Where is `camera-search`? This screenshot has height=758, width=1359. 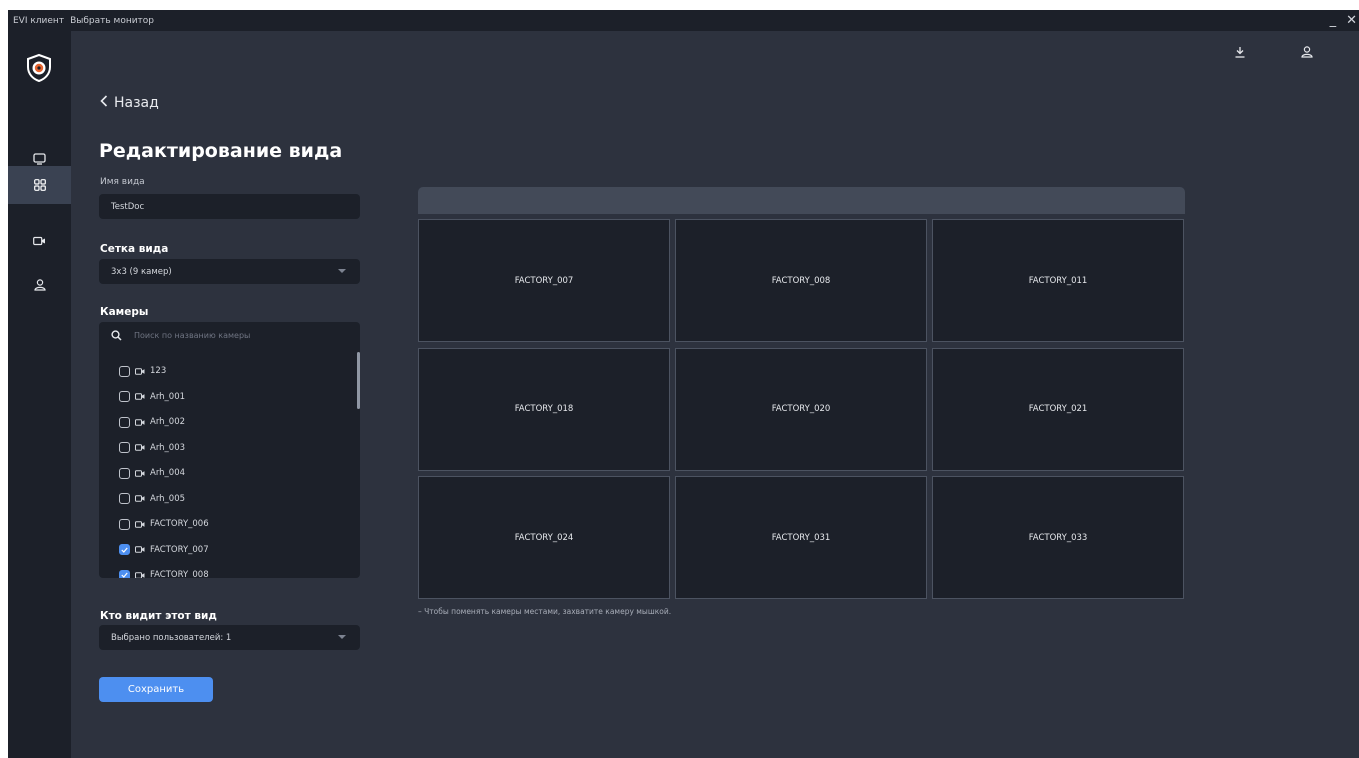 camera-search is located at coordinates (229, 335).